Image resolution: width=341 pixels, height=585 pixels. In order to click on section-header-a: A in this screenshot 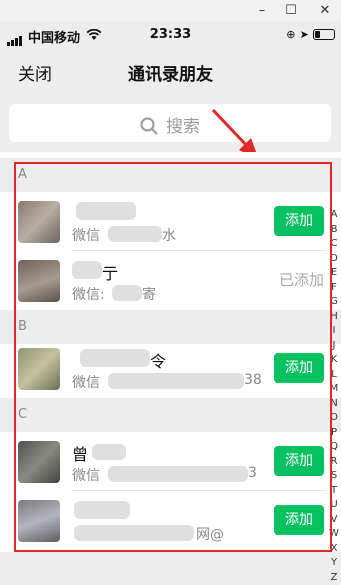, I will do `click(170, 175)`.